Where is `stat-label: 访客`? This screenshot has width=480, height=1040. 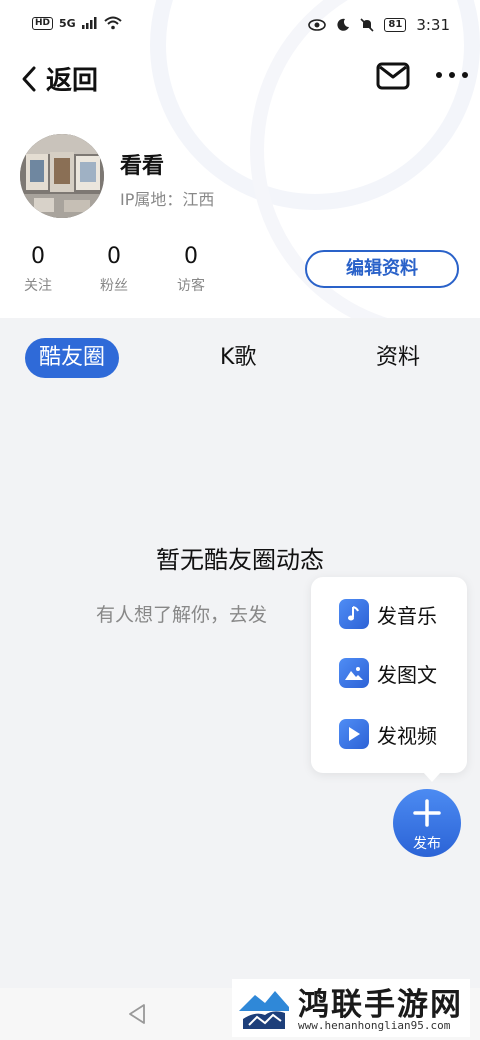 stat-label: 访客 is located at coordinates (191, 286).